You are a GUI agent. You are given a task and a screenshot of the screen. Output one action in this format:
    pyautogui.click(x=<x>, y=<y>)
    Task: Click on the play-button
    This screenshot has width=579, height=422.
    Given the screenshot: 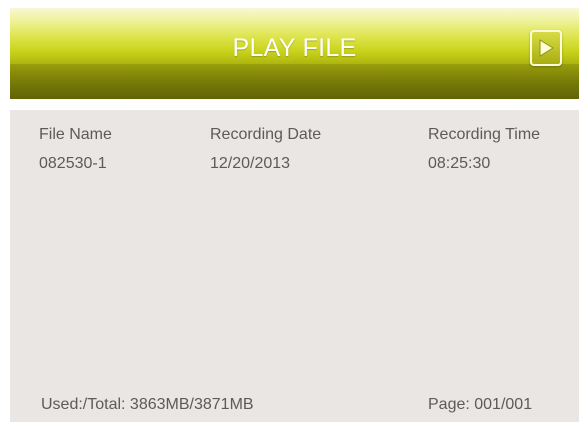 What is the action you would take?
    pyautogui.click(x=546, y=48)
    